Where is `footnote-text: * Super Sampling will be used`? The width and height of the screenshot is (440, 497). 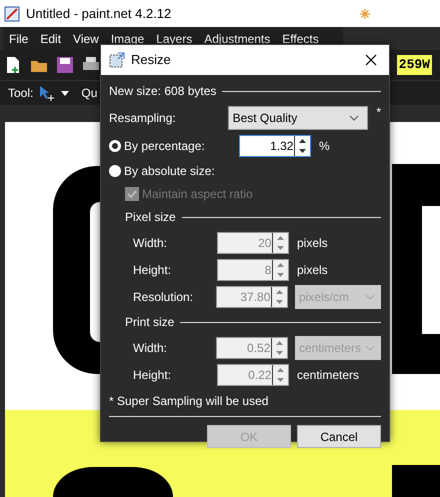
footnote-text: * Super Sampling will be used is located at coordinates (189, 401).